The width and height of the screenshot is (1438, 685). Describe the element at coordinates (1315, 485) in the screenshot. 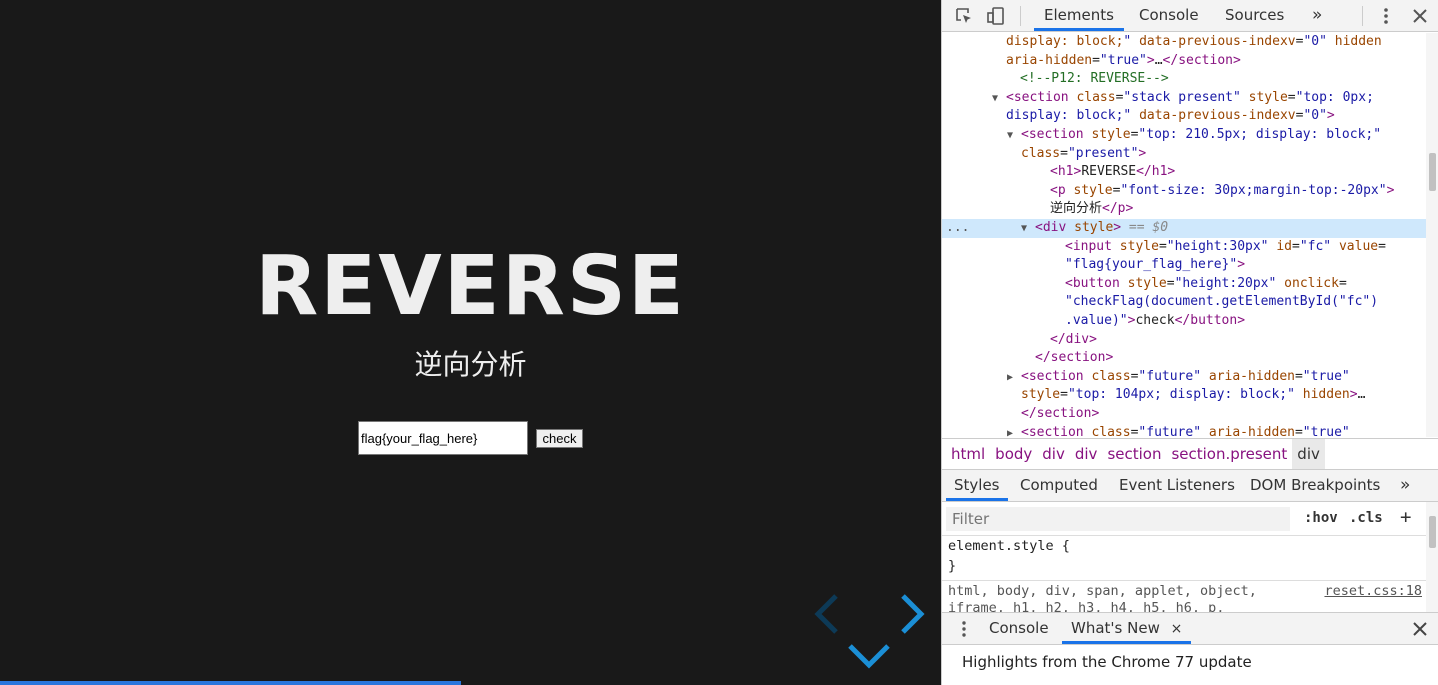

I see `tab-dom-breakpoints: DOM Breakpoints` at that location.